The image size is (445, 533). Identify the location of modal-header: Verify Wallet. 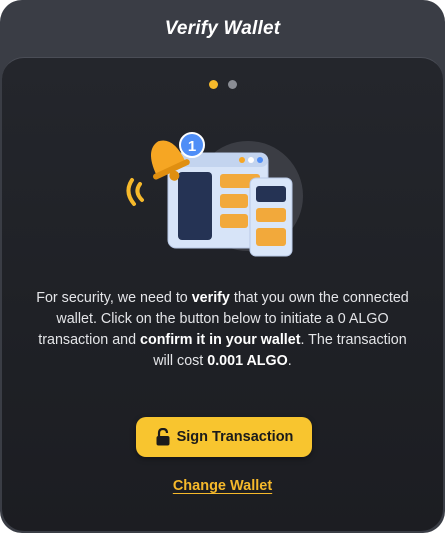
(222, 29).